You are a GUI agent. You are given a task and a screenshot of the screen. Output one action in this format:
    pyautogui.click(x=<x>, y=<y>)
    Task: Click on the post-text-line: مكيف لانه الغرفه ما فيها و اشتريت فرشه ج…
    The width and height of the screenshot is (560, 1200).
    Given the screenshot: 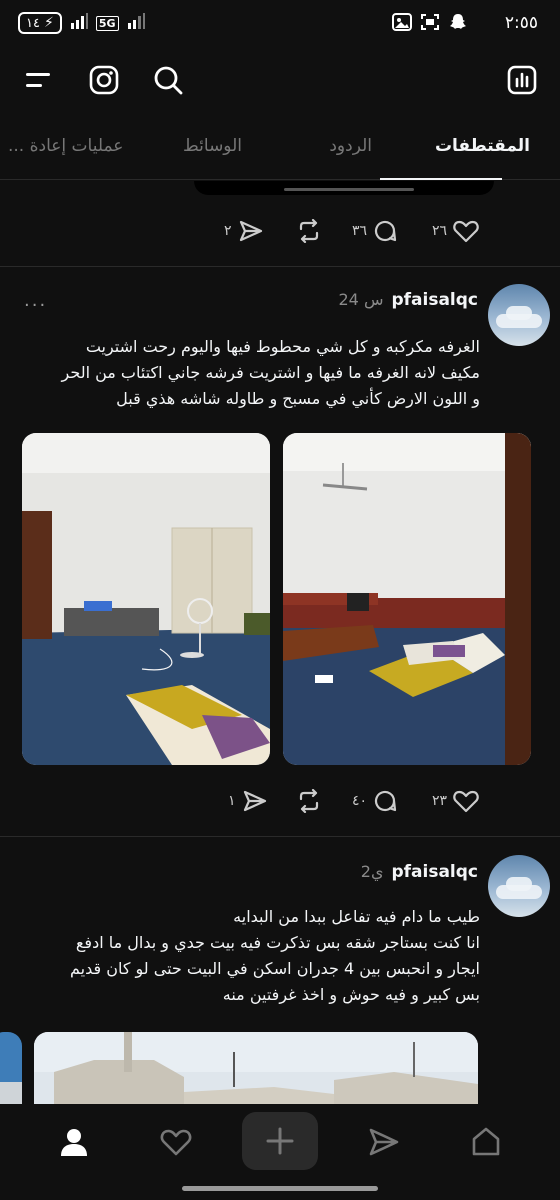 What is the action you would take?
    pyautogui.click(x=270, y=372)
    